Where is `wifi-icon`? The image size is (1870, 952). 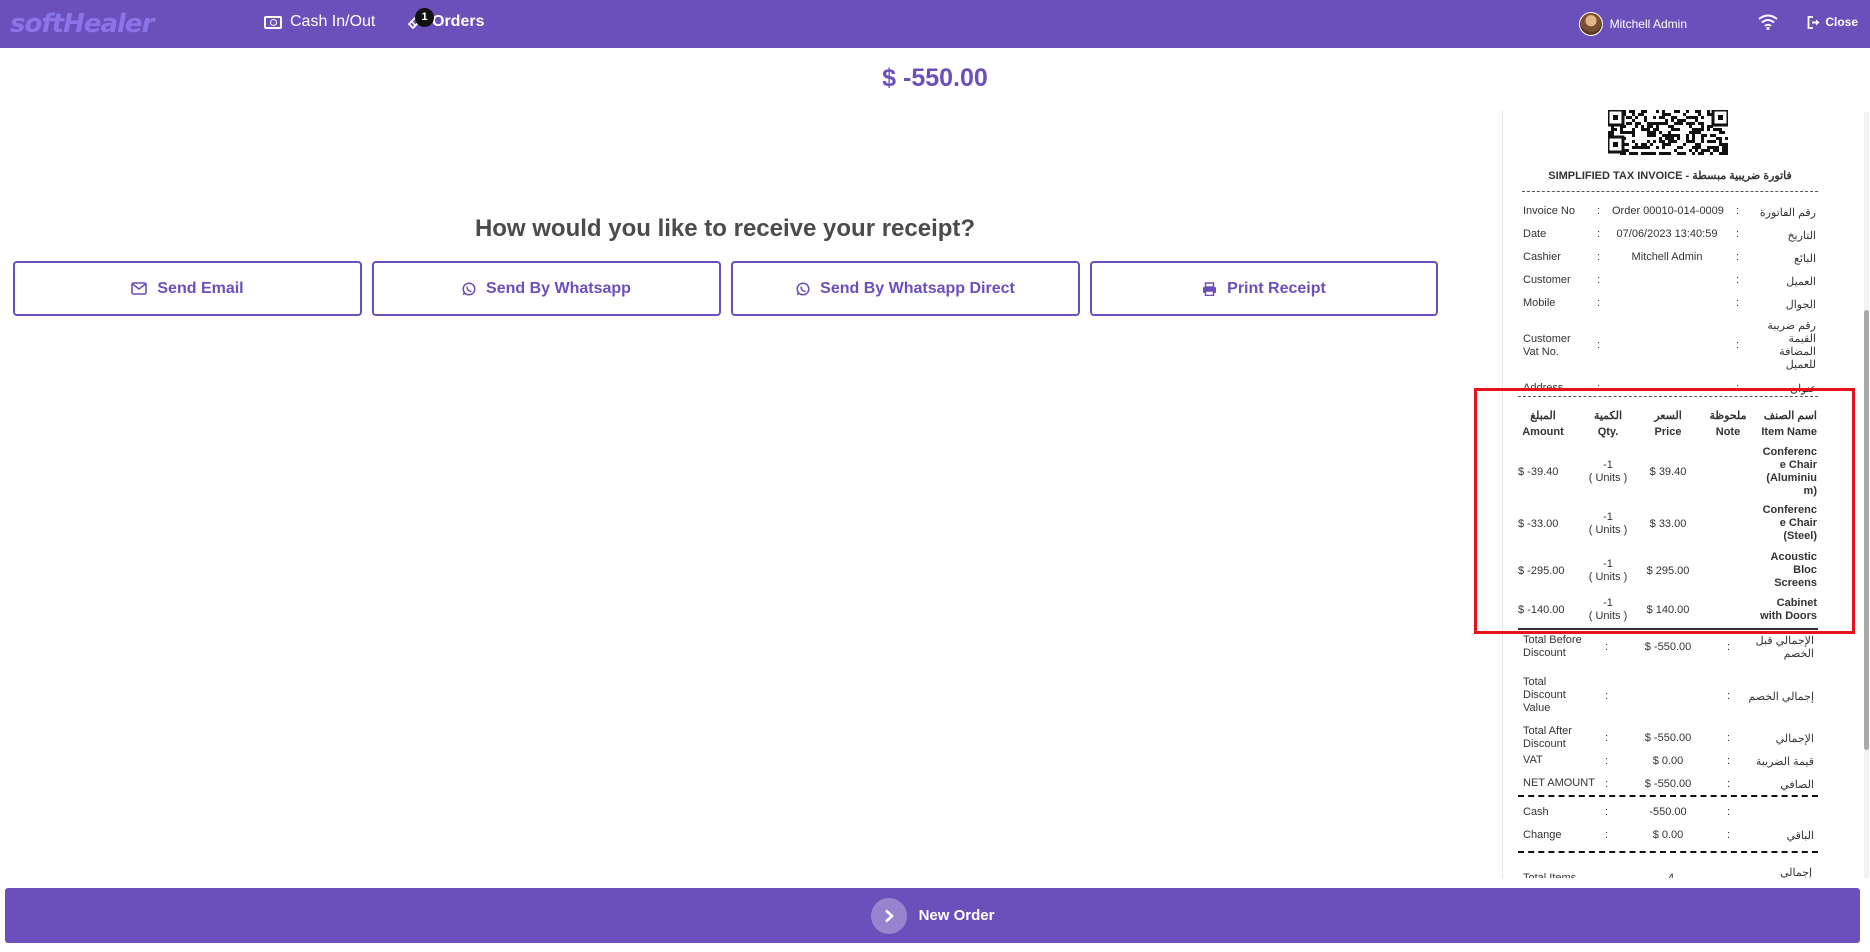
wifi-icon is located at coordinates (1768, 22).